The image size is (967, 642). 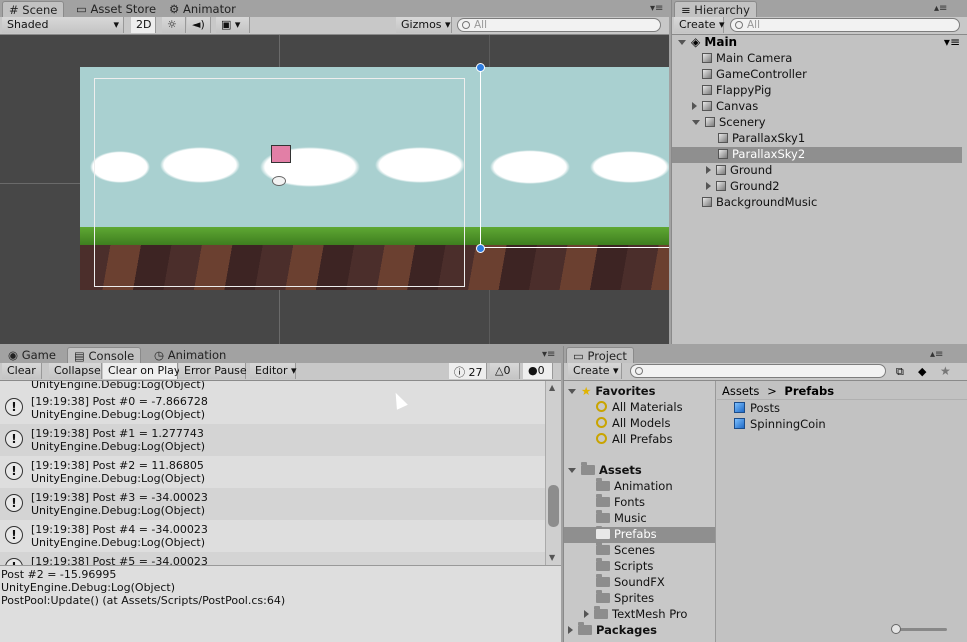 I want to click on item-label: Main Camera, so click(x=754, y=58).